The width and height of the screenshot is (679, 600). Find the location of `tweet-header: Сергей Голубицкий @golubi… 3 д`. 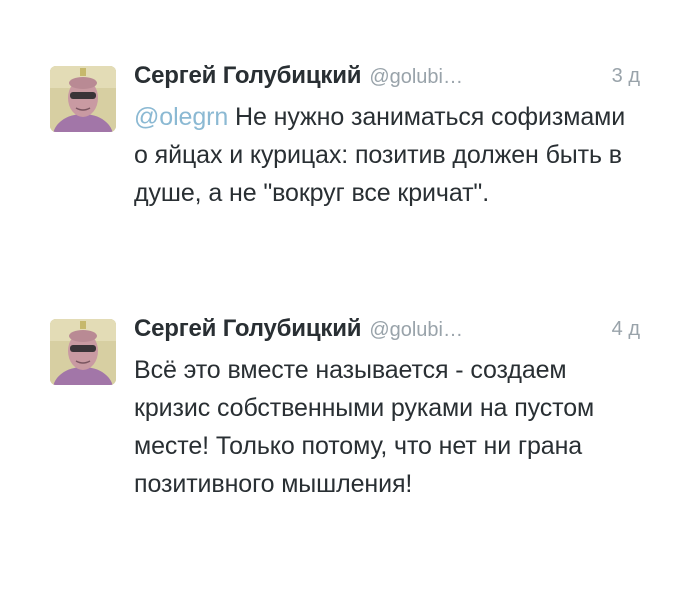

tweet-header: Сергей Голубицкий @golubi… 3 д is located at coordinates (387, 80).